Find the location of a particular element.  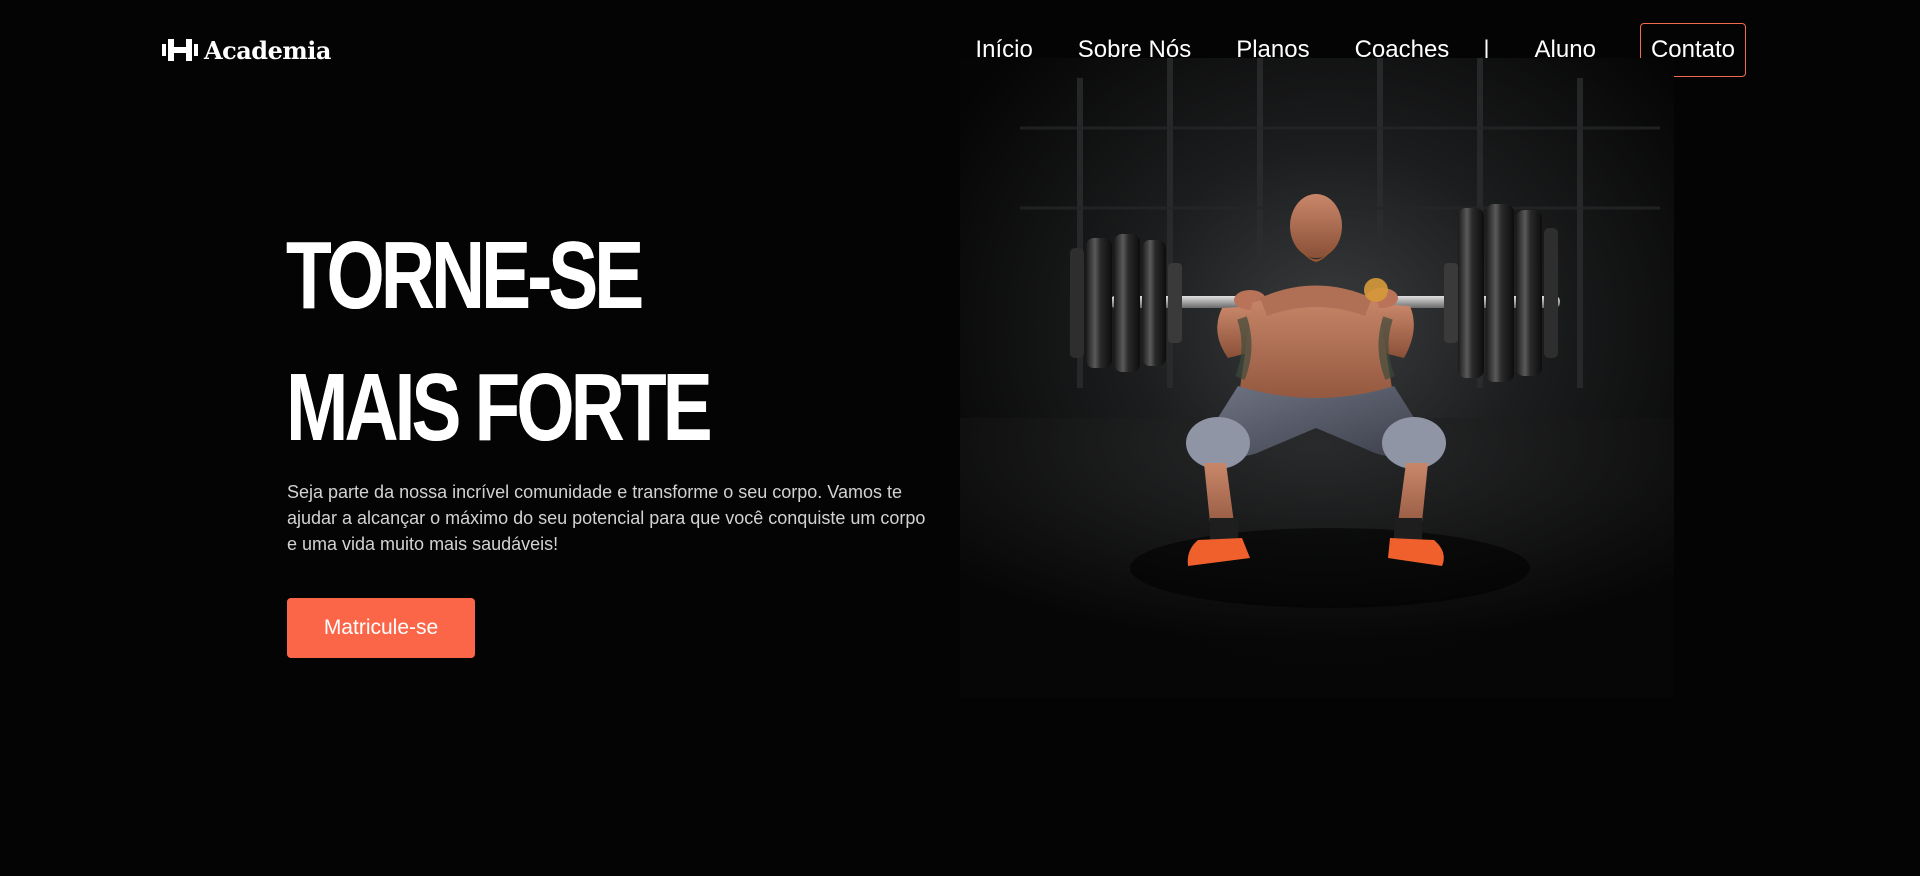

hero-title: TORNE-SE MAIS FORTE is located at coordinates (499, 342).